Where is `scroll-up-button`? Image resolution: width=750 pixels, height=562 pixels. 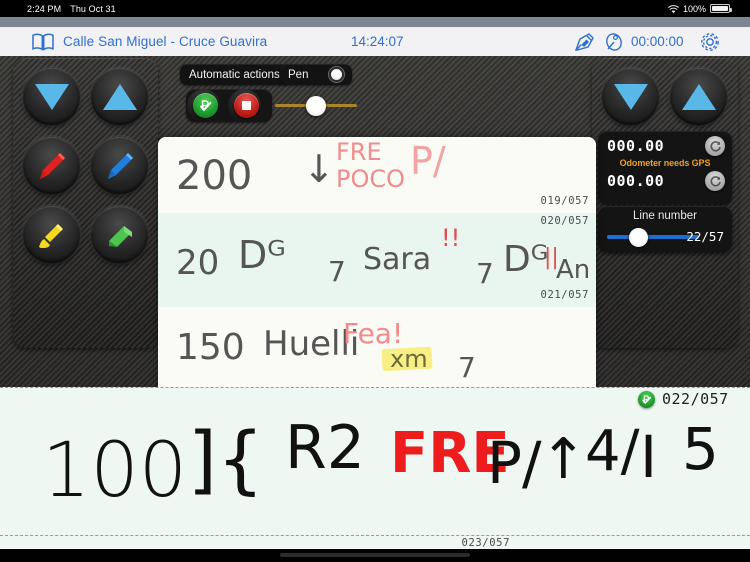 scroll-up-button is located at coordinates (119, 96).